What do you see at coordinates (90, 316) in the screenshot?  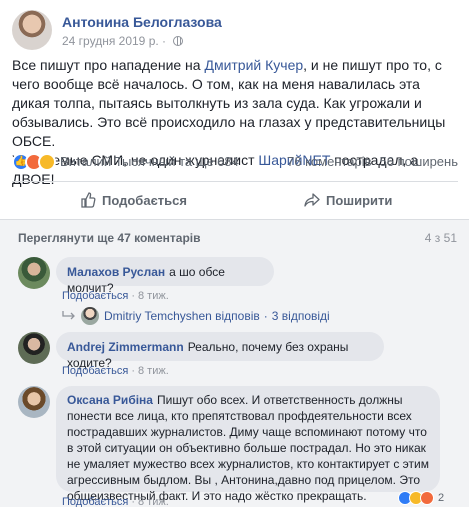 I see `replier-avatar` at bounding box center [90, 316].